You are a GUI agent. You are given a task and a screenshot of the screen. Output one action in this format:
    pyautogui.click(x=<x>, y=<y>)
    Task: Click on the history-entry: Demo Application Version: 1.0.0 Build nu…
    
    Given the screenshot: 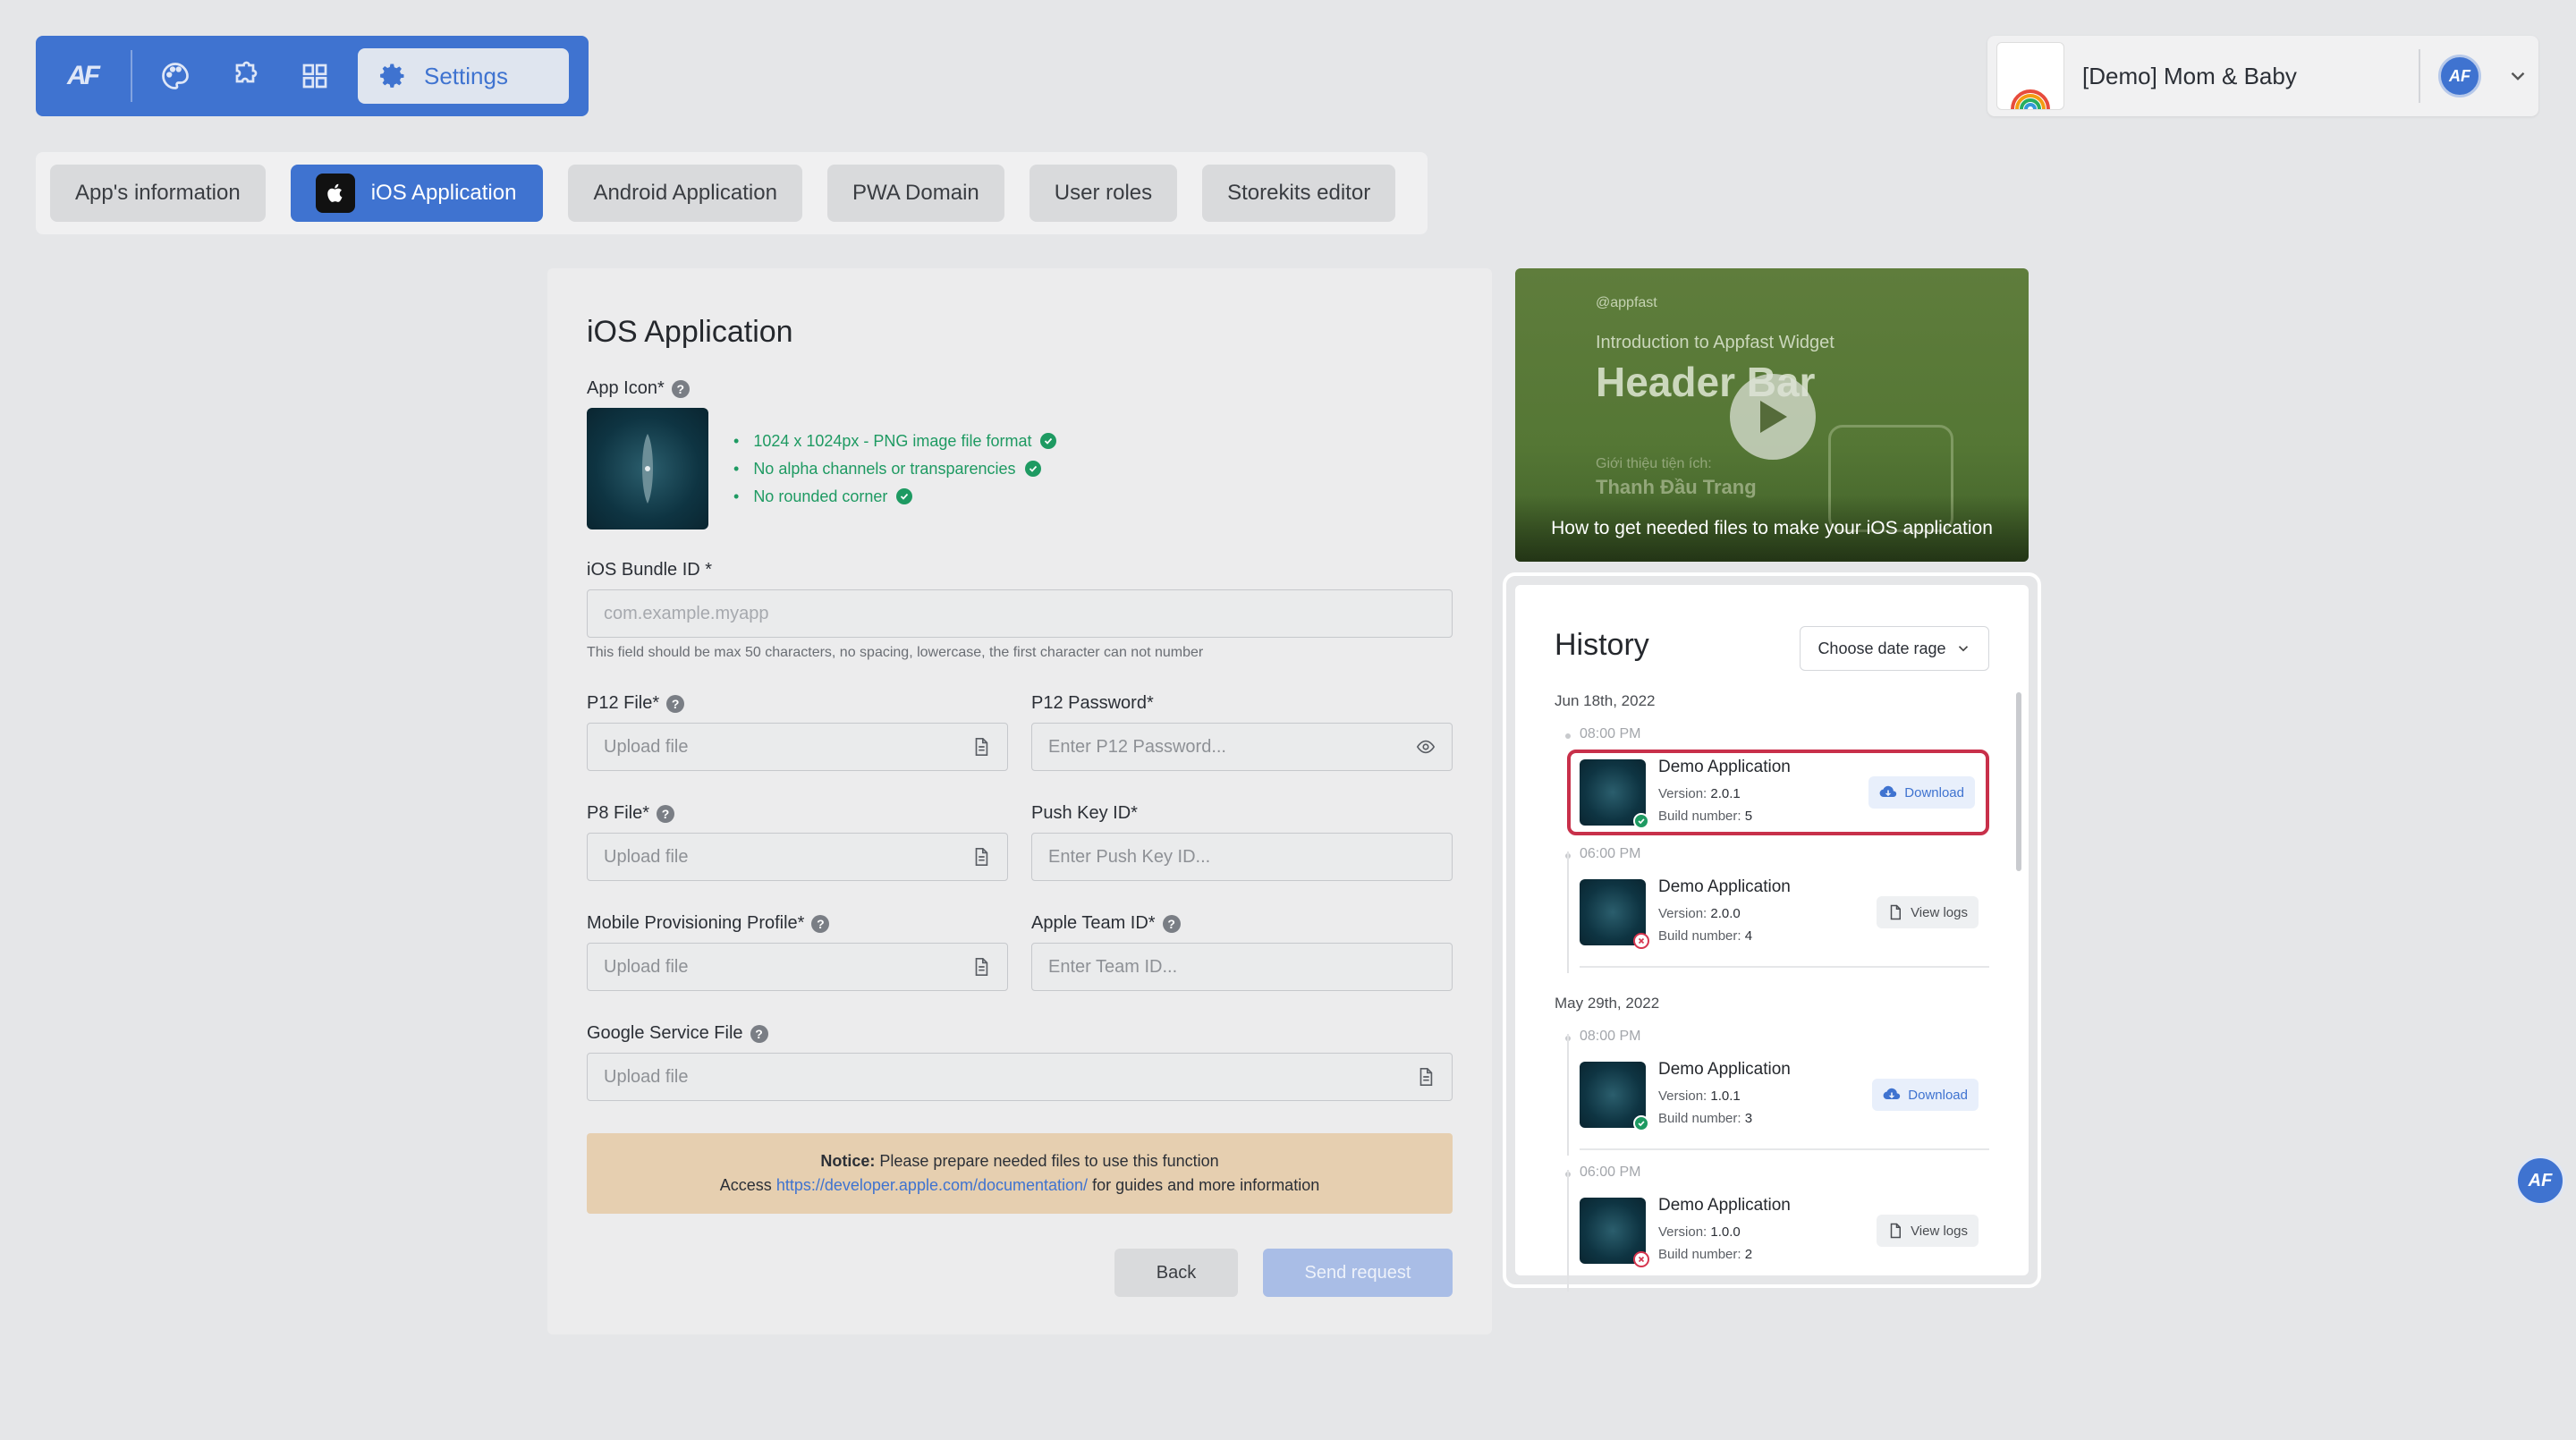 What is the action you would take?
    pyautogui.click(x=1772, y=1231)
    